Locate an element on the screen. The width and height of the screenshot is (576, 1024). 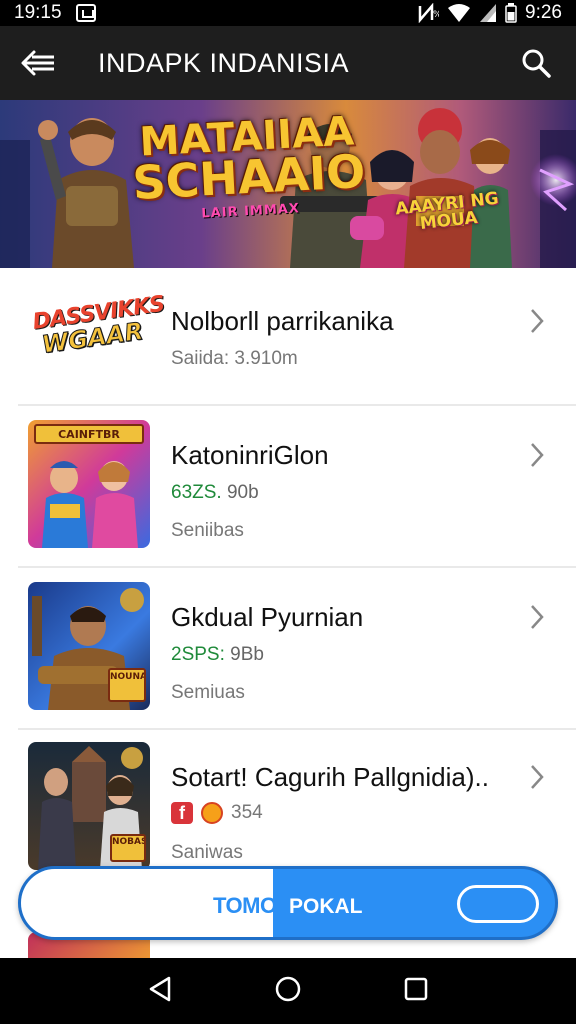
wifi-icon is located at coordinates (459, 13).